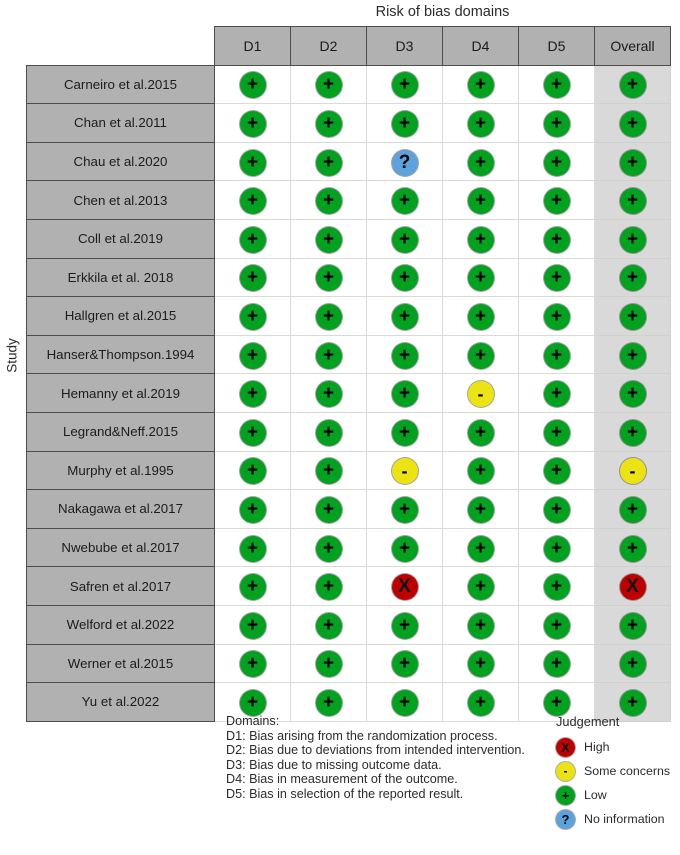  Describe the element at coordinates (120, 200) in the screenshot. I see `study-label: Chen et al.2013` at that location.